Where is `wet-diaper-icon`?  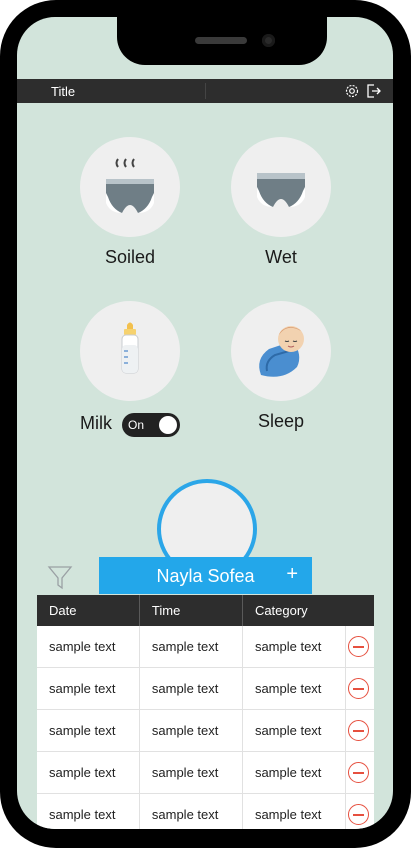 wet-diaper-icon is located at coordinates (281, 190).